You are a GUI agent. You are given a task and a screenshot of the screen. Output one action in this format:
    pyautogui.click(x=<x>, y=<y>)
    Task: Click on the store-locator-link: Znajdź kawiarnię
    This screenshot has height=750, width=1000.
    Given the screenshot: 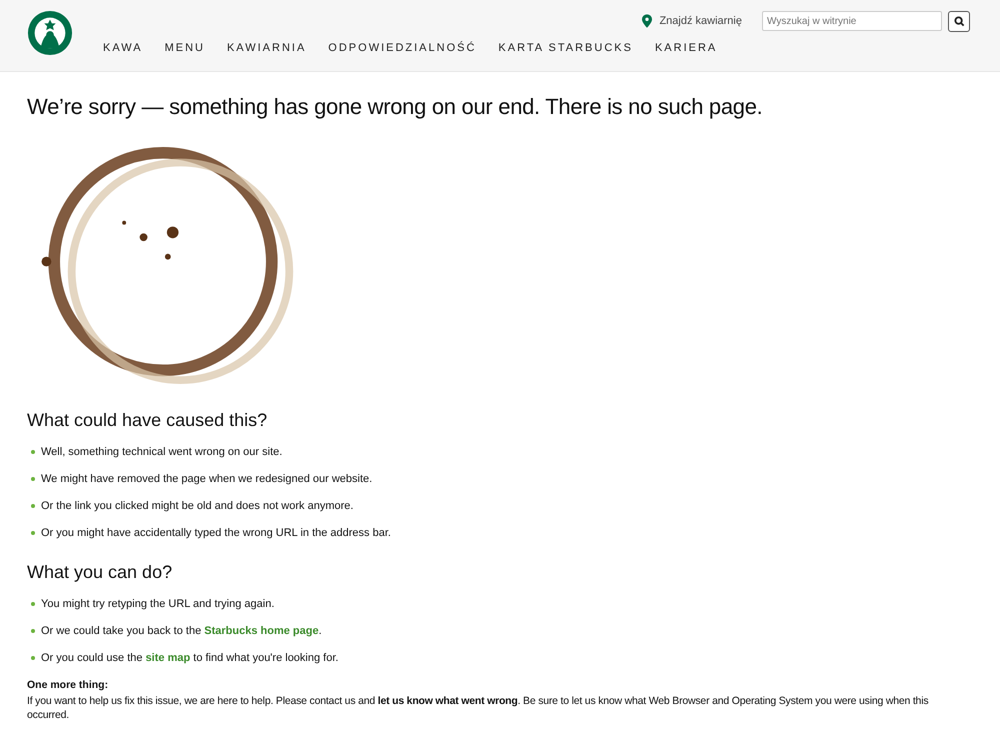 What is the action you would take?
    pyautogui.click(x=692, y=21)
    